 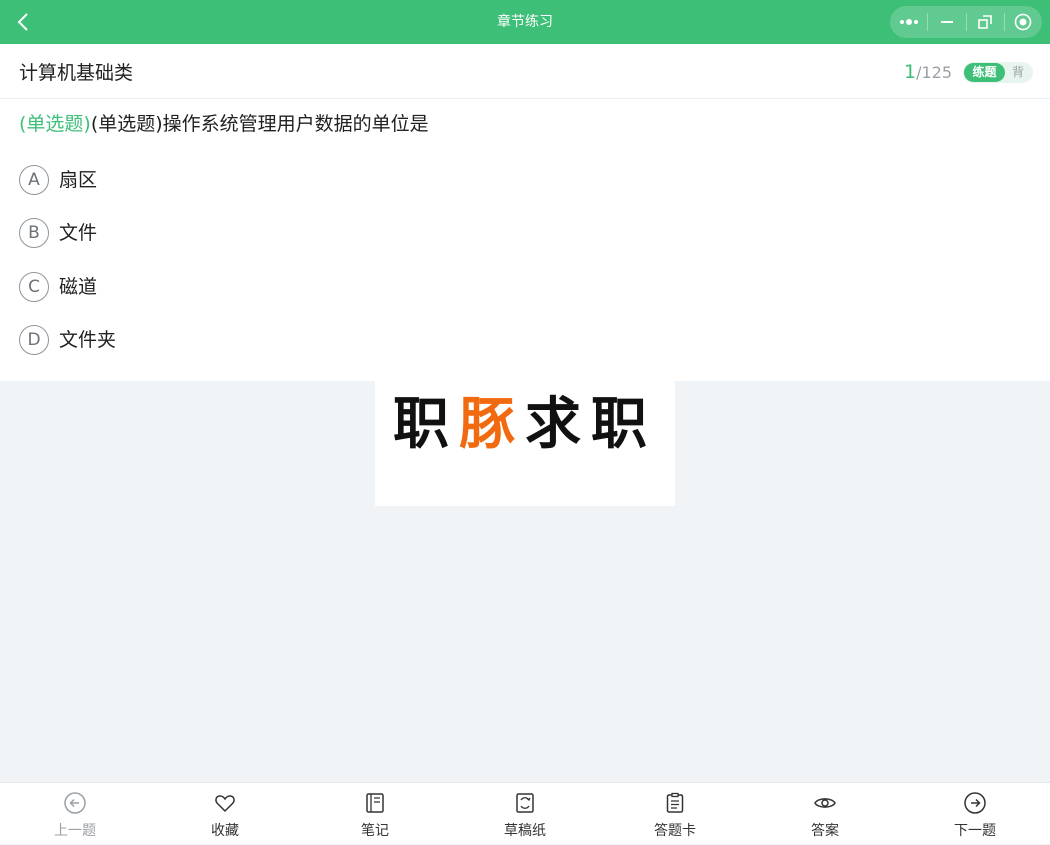 What do you see at coordinates (966, 22) in the screenshot?
I see `window-capsule` at bounding box center [966, 22].